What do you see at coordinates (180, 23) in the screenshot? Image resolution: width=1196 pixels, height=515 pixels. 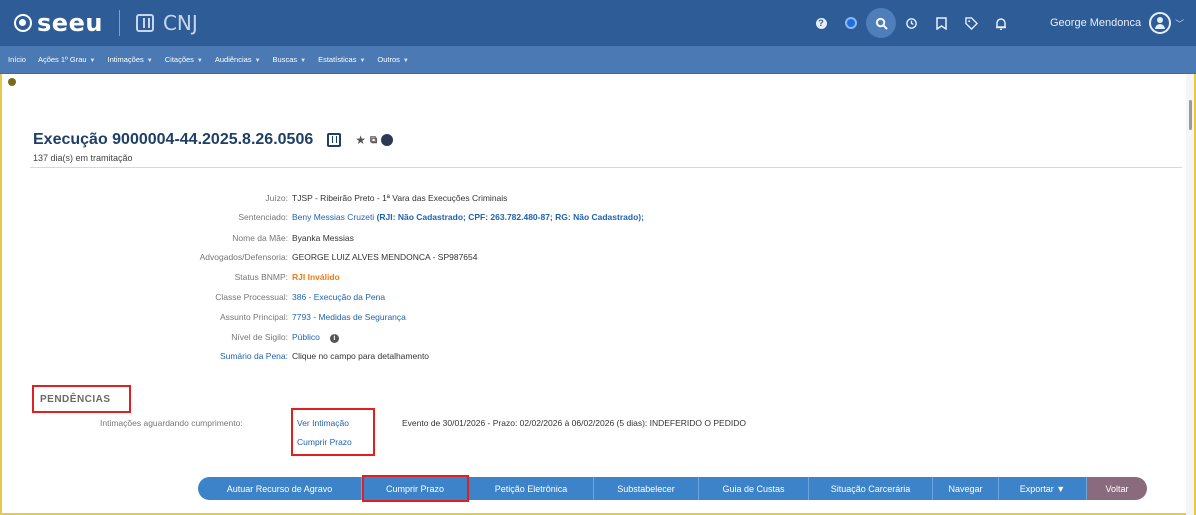 I see `org-name: CNJ` at bounding box center [180, 23].